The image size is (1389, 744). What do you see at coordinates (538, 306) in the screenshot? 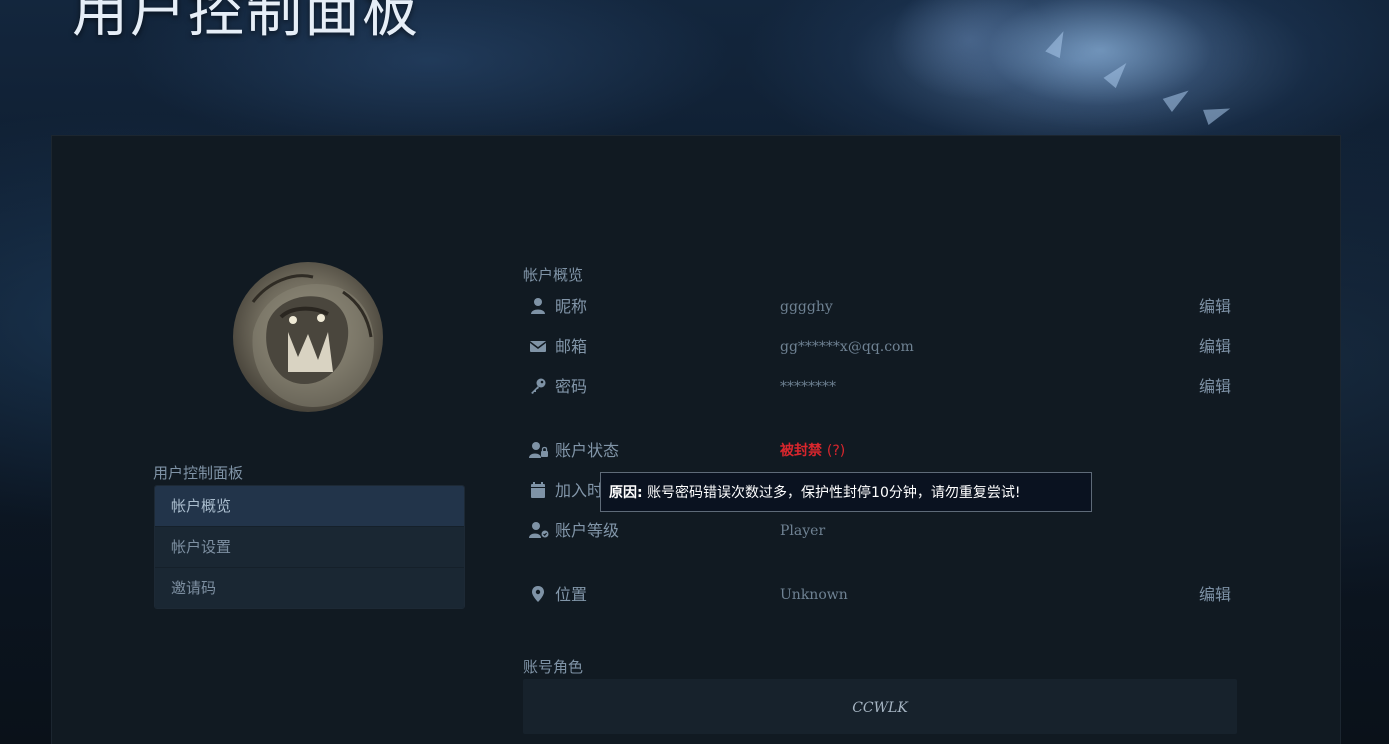
I see `user-icon` at bounding box center [538, 306].